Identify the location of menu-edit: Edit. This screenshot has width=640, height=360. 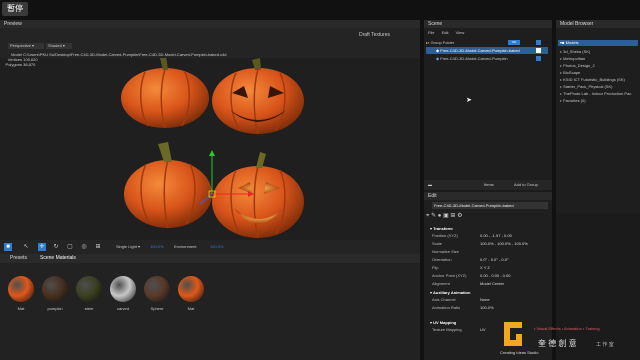
(445, 32).